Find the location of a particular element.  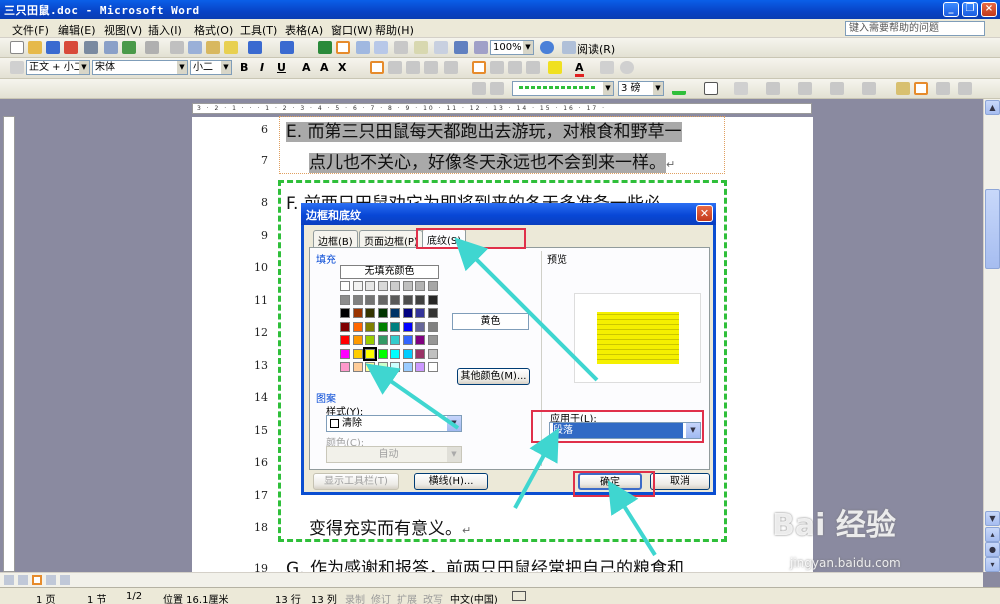

baidu-watermark-url: jingyan.baidu.com is located at coordinates (845, 563).